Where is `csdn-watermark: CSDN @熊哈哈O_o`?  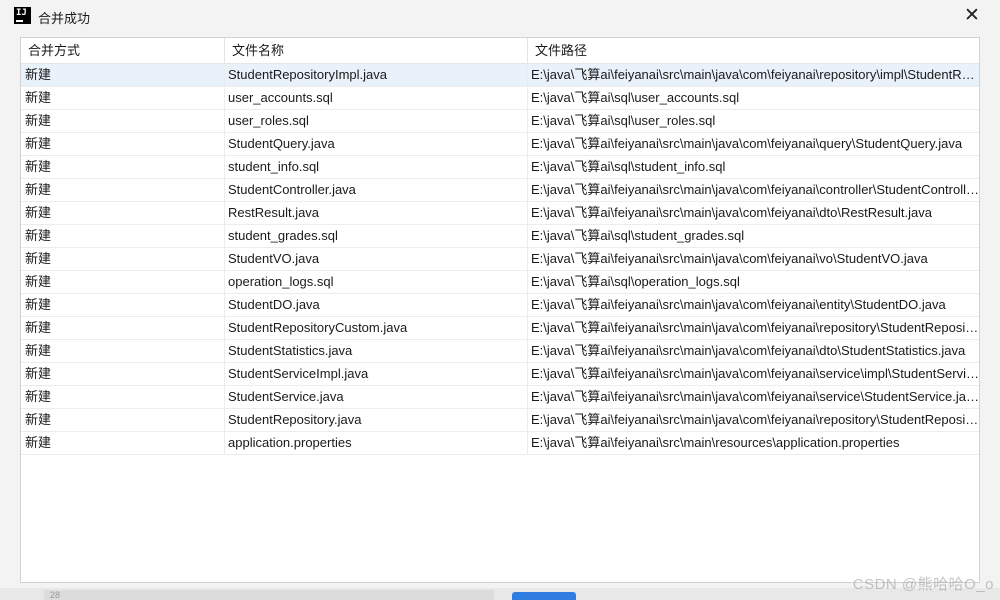
csdn-watermark: CSDN @熊哈哈O_o is located at coordinates (923, 584).